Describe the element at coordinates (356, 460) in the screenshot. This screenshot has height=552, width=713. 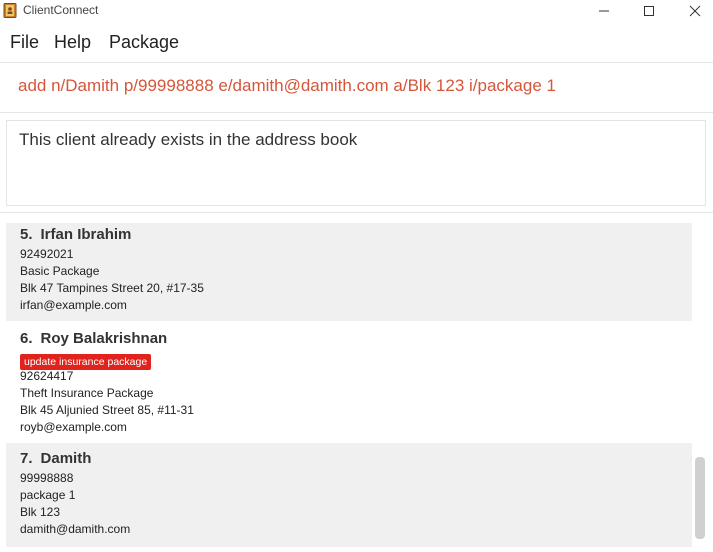
I see `client-name-row: 7. Damith` at that location.